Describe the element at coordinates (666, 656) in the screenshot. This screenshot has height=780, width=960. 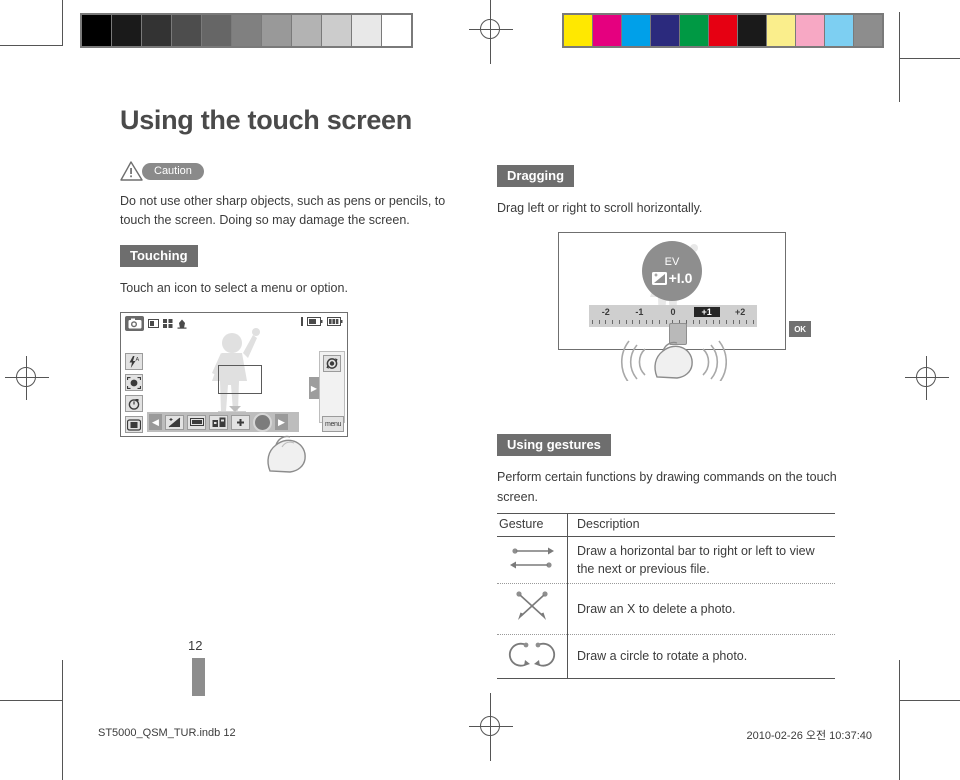
I see `table-row: Draw a circle to rotate a photo.` at that location.